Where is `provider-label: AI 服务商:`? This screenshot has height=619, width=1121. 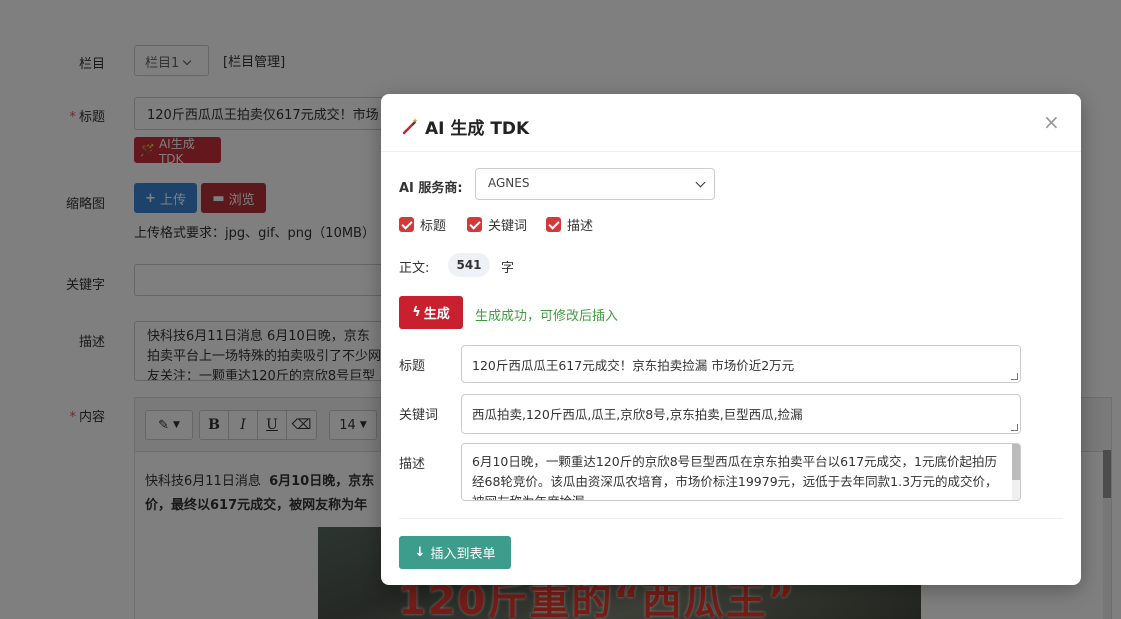 provider-label: AI 服务商: is located at coordinates (431, 188).